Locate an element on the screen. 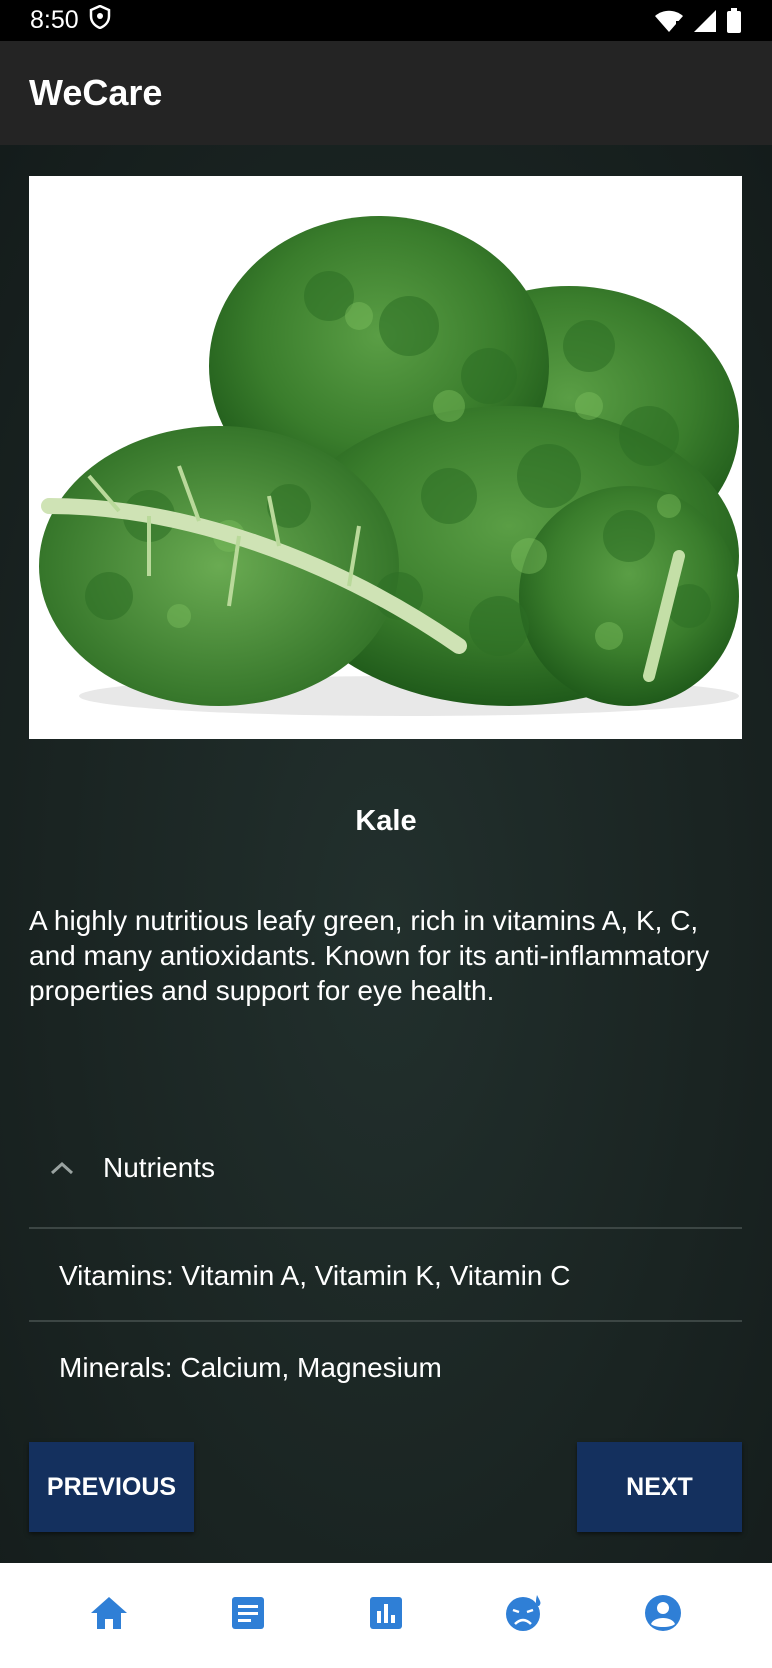  nutrients-accordion-header: Nutrients is located at coordinates (385, 1168).